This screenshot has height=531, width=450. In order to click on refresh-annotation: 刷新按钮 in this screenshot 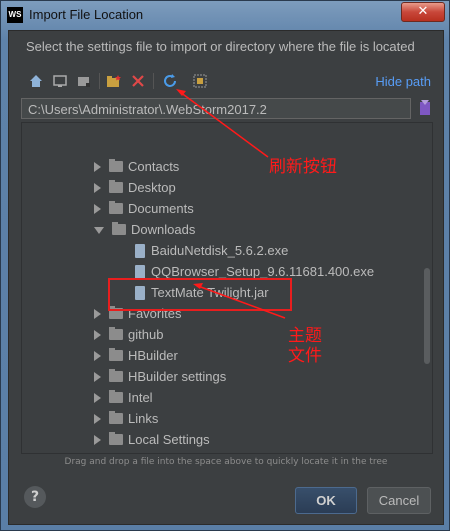, I will do `click(303, 167)`.